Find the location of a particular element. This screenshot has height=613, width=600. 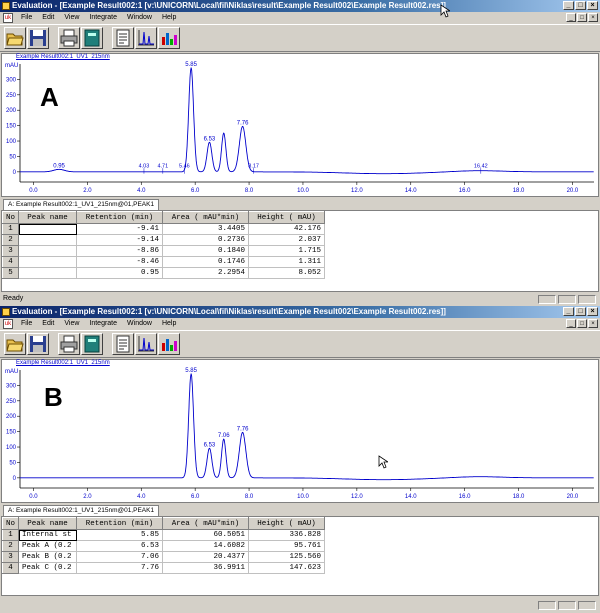

cell-peak-name: Peak B (0.2 is located at coordinates (48, 557).